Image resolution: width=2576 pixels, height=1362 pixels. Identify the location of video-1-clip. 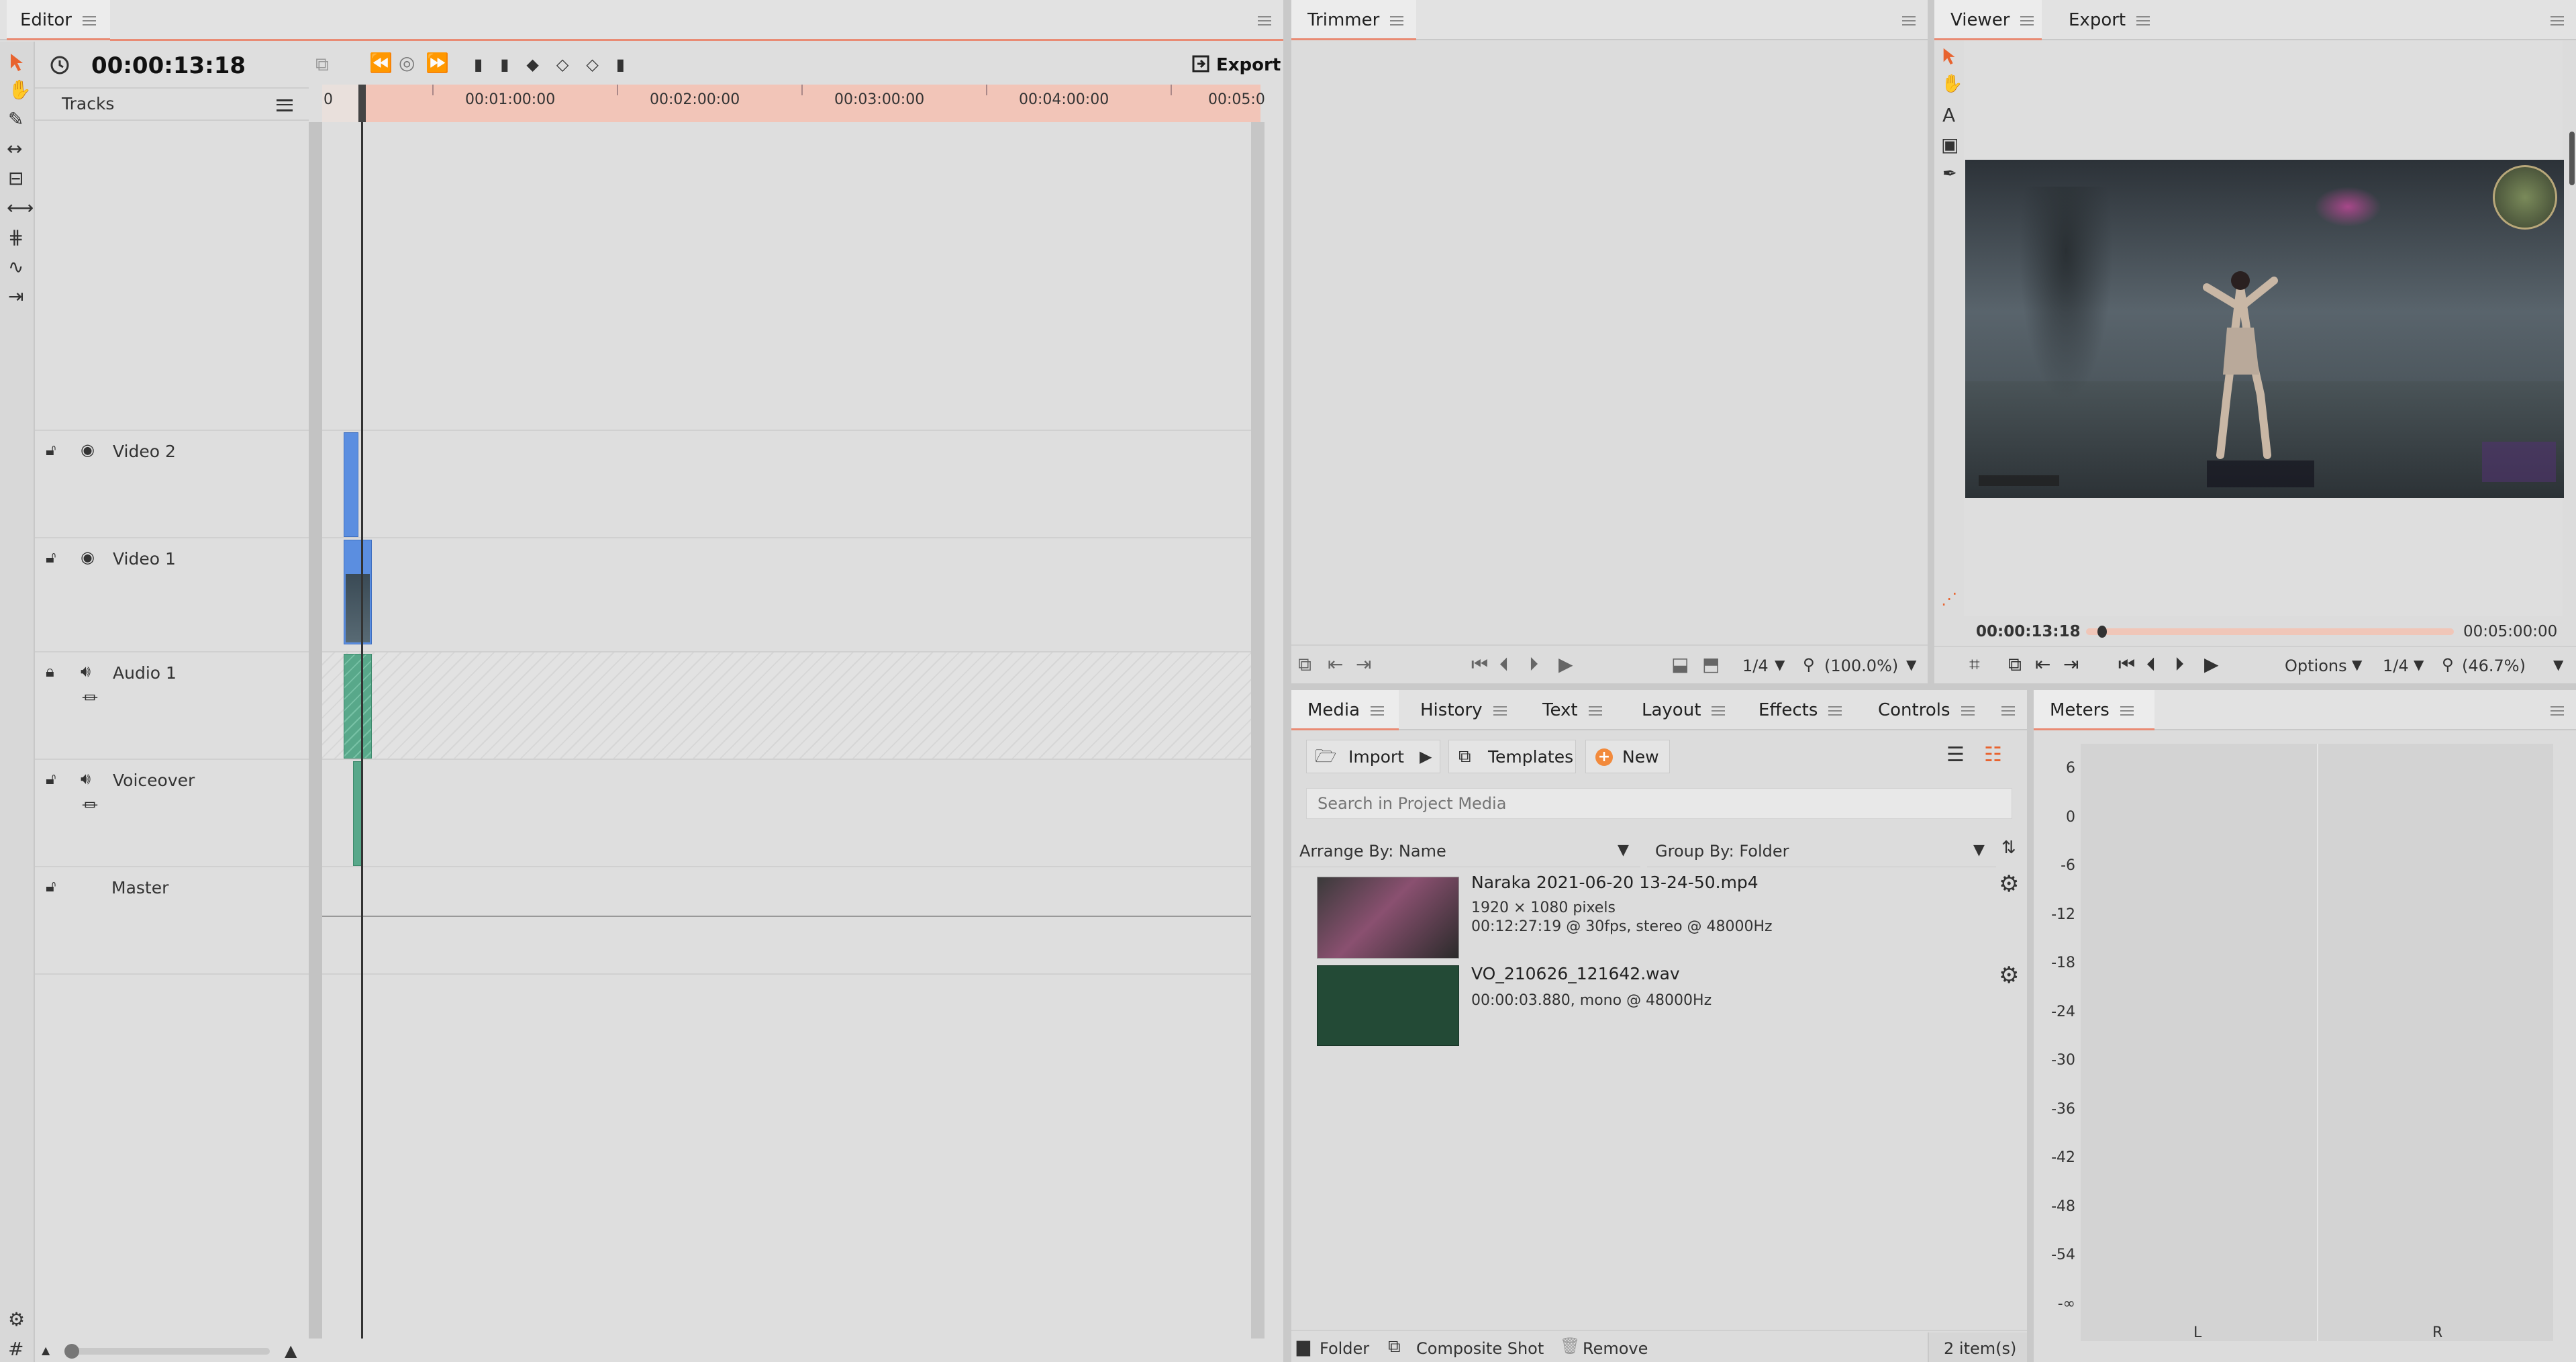
(358, 592).